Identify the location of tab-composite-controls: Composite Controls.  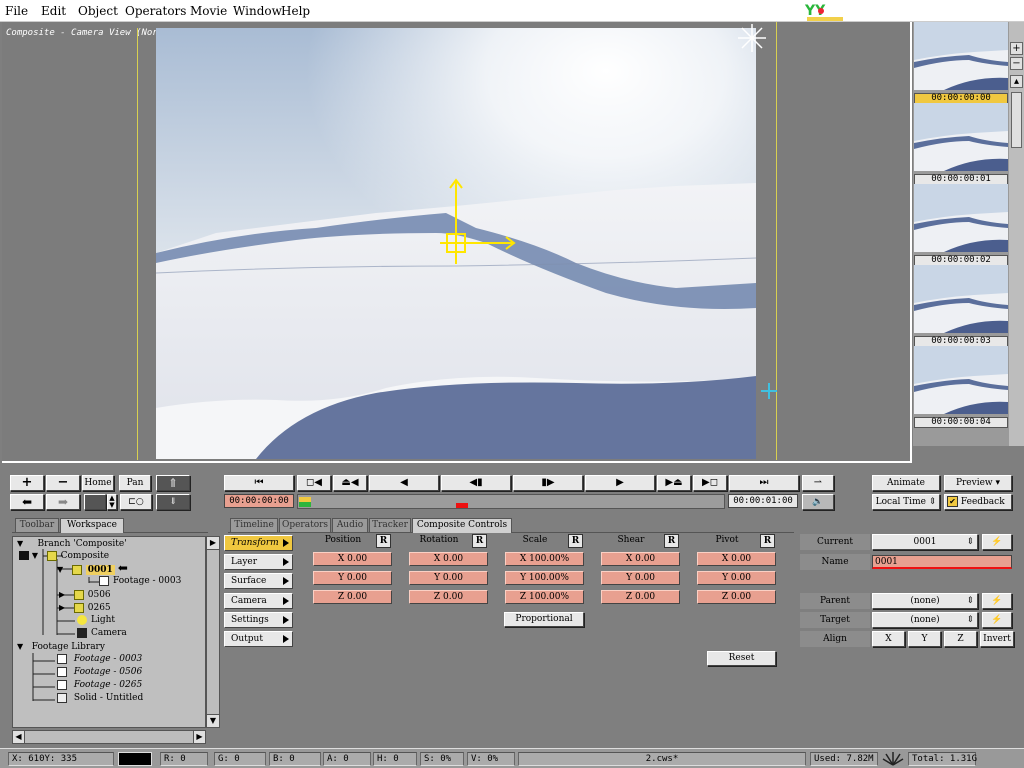
(462, 525).